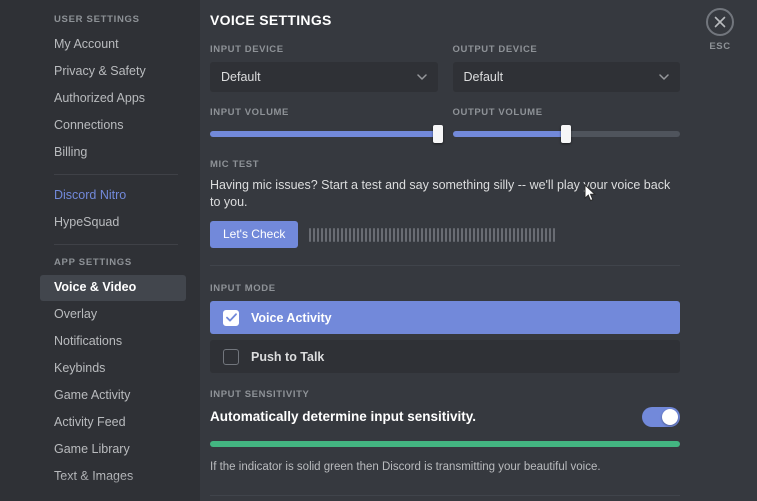 This screenshot has width=757, height=501. Describe the element at coordinates (113, 342) in the screenshot. I see `sidebar-item-notifications: Notifications` at that location.